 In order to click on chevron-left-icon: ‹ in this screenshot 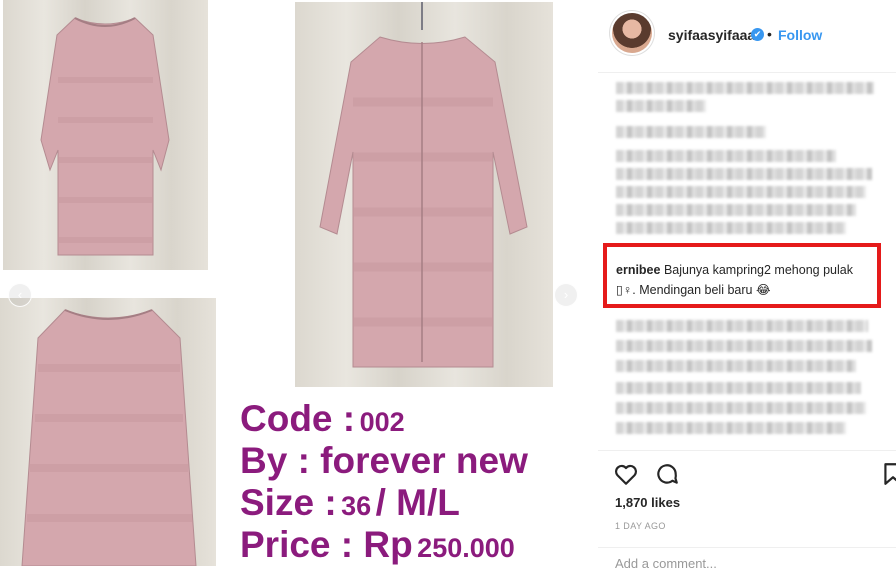, I will do `click(20, 294)`.